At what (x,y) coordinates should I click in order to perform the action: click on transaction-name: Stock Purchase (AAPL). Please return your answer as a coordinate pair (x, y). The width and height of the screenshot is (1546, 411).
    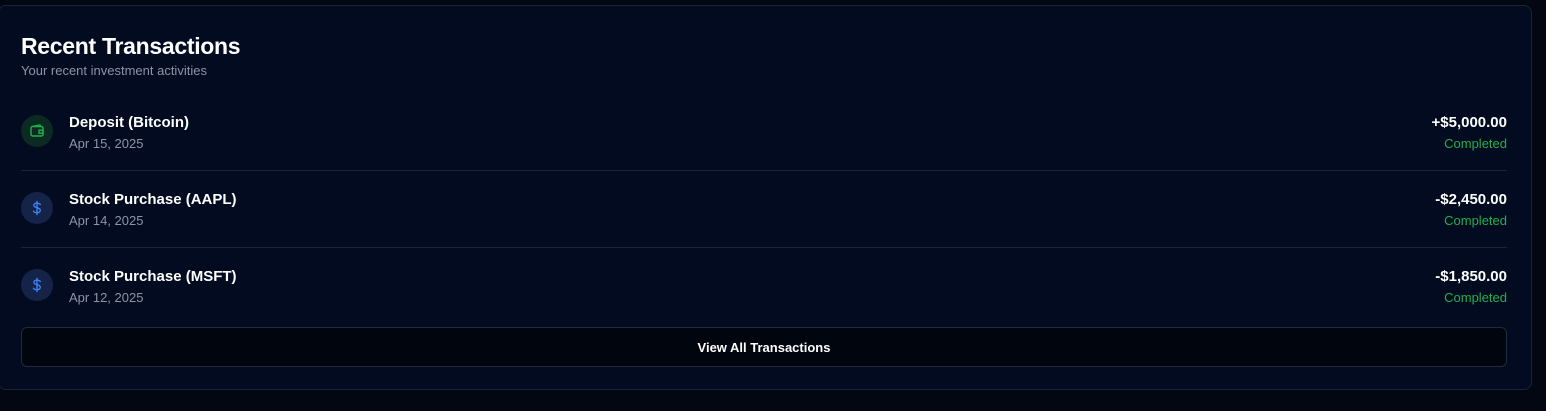
    Looking at the image, I should click on (153, 199).